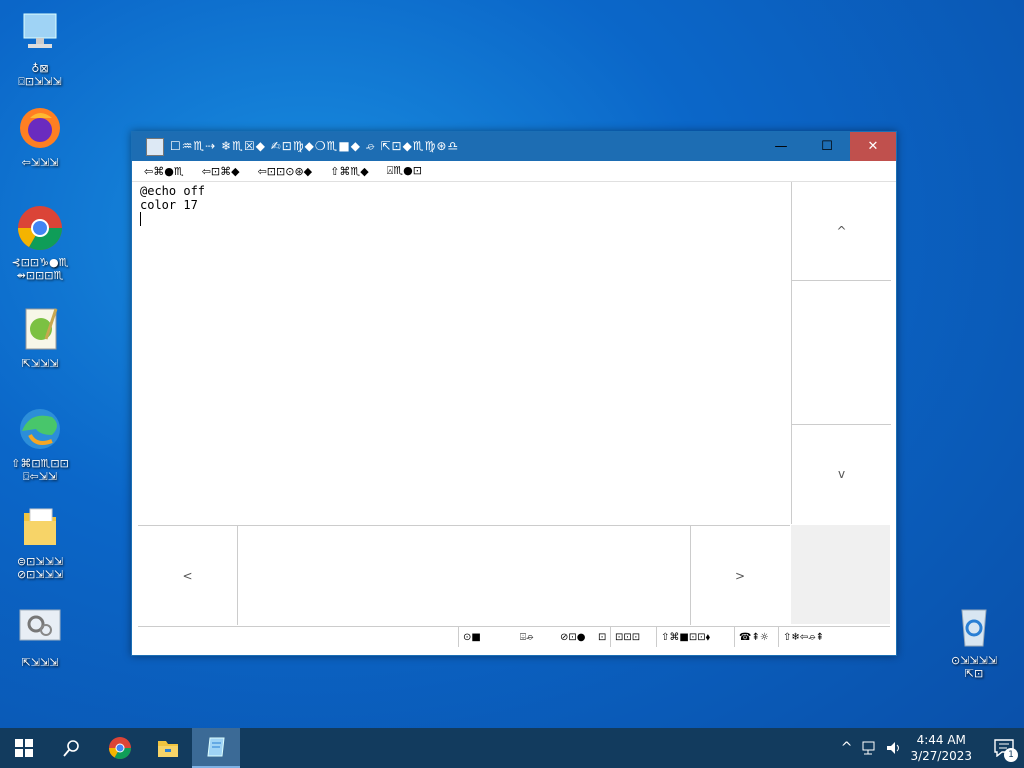 This screenshot has height=768, width=1024. Describe the element at coordinates (512, 748) in the screenshot. I see `taskbar: ^ 4:44 AM 3/27/2023 1` at that location.